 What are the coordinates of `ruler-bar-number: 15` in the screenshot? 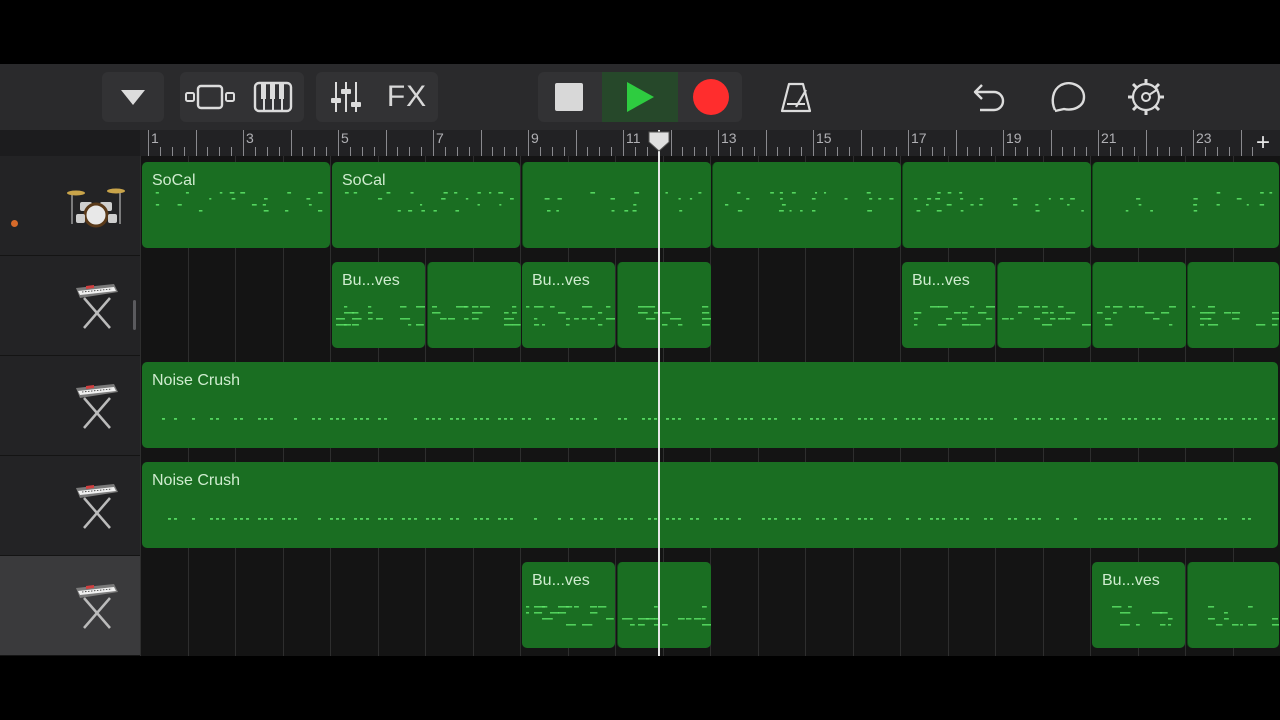 It's located at (824, 138).